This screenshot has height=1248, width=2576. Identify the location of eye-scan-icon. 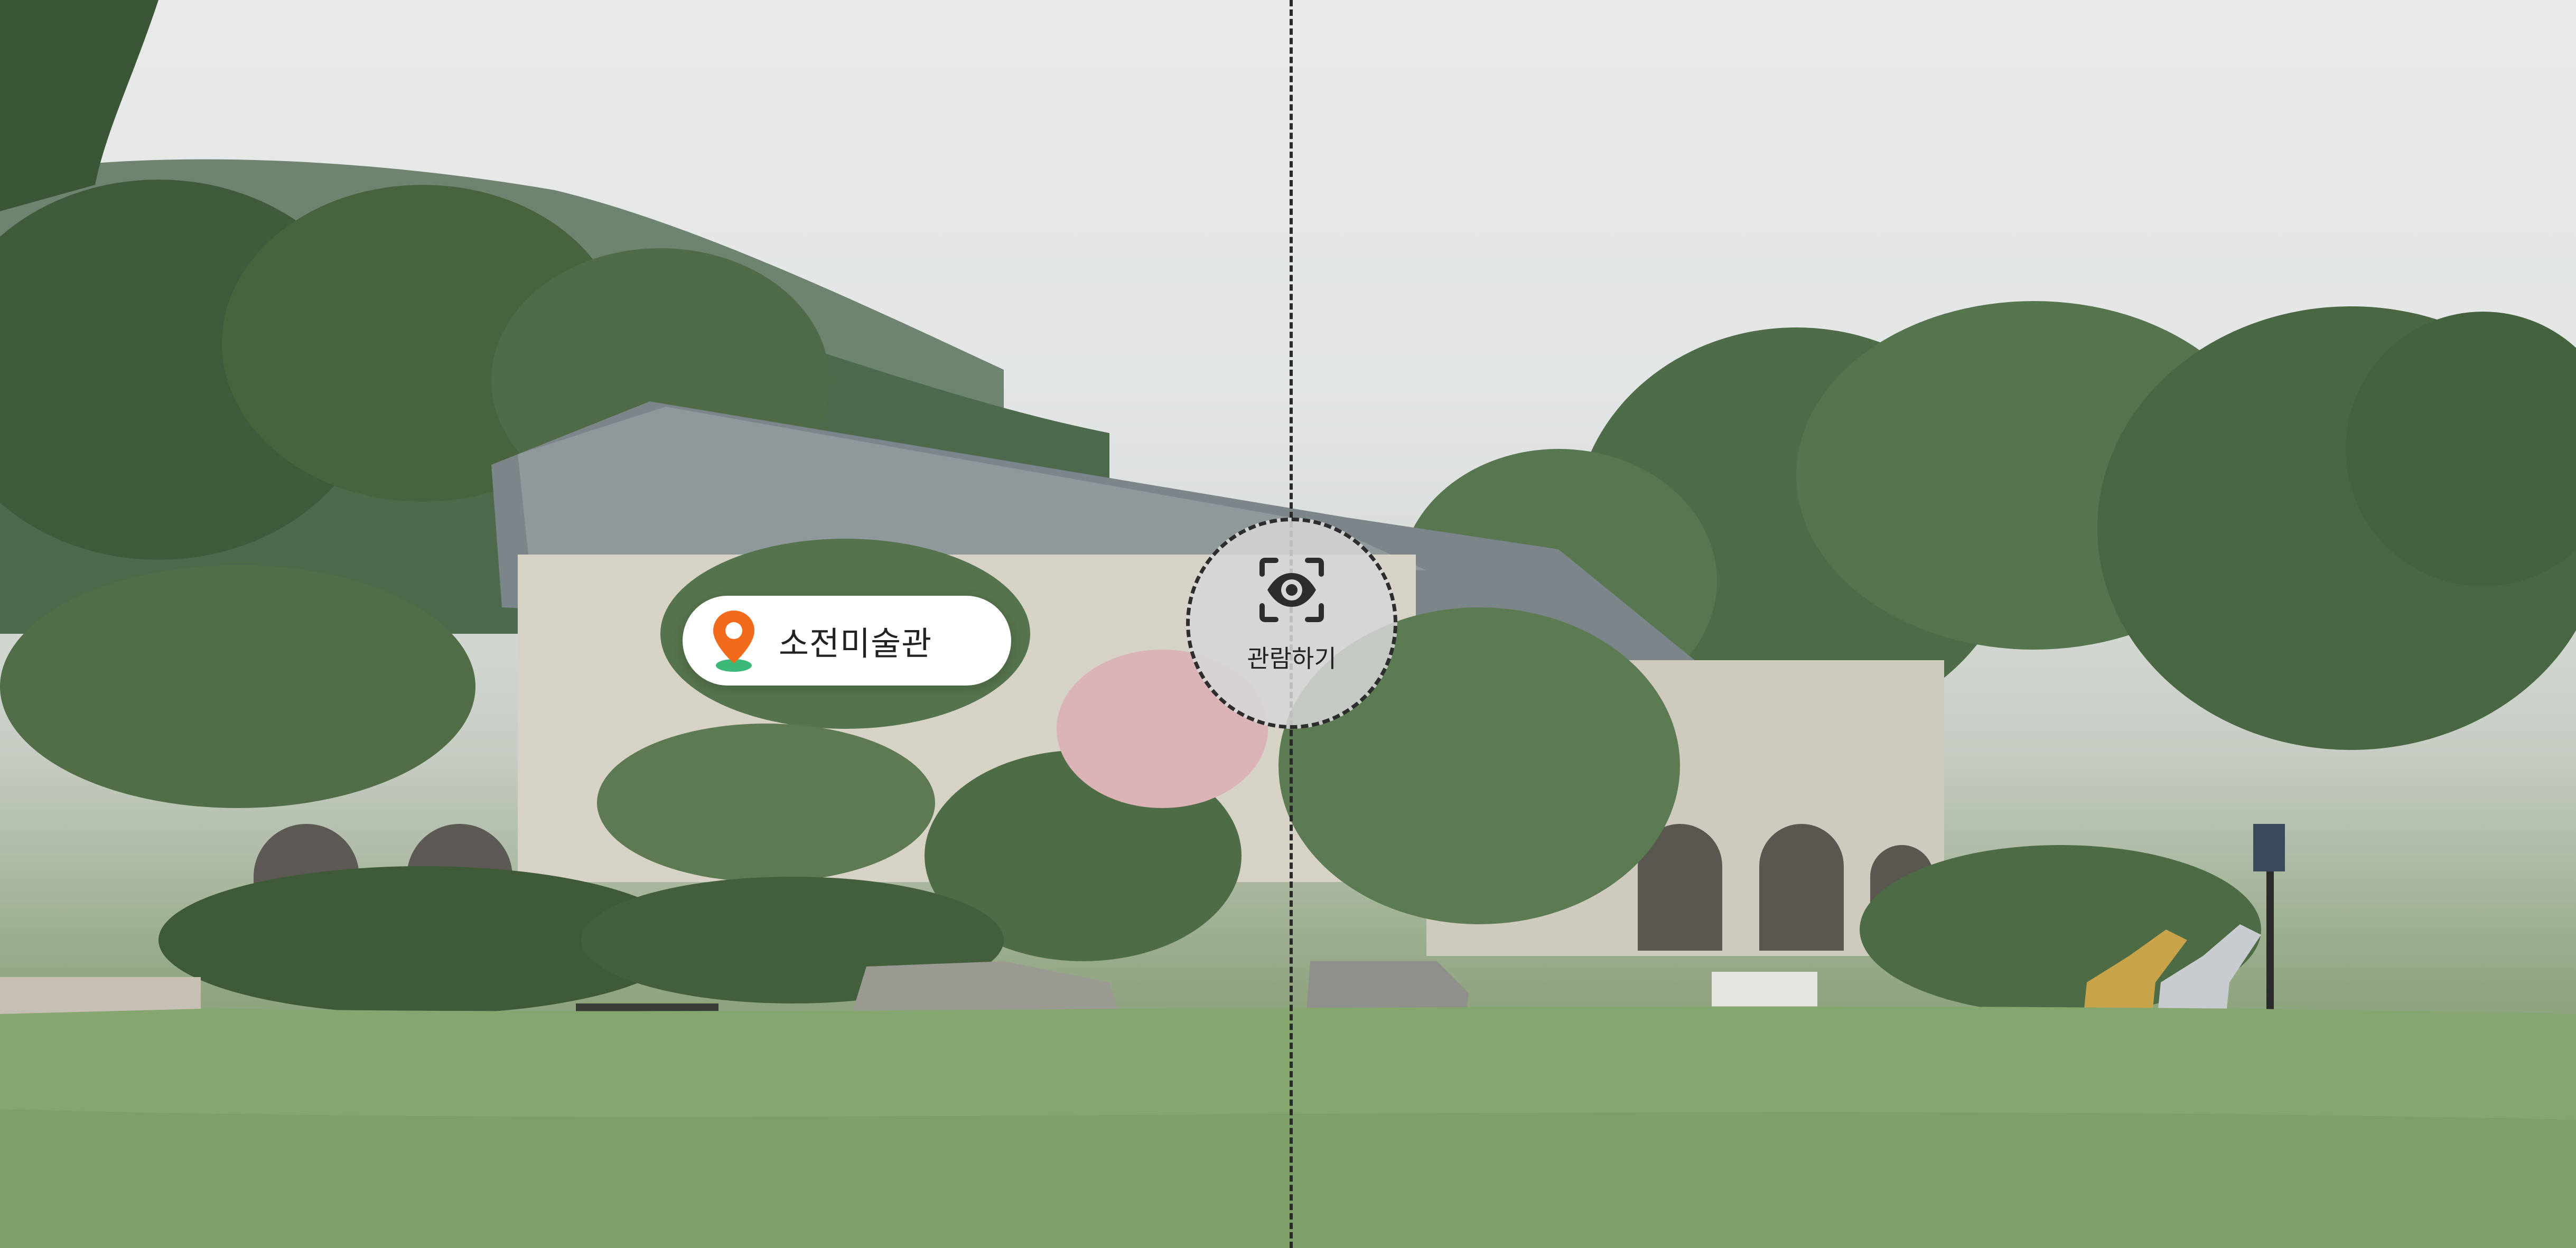
(1291, 590).